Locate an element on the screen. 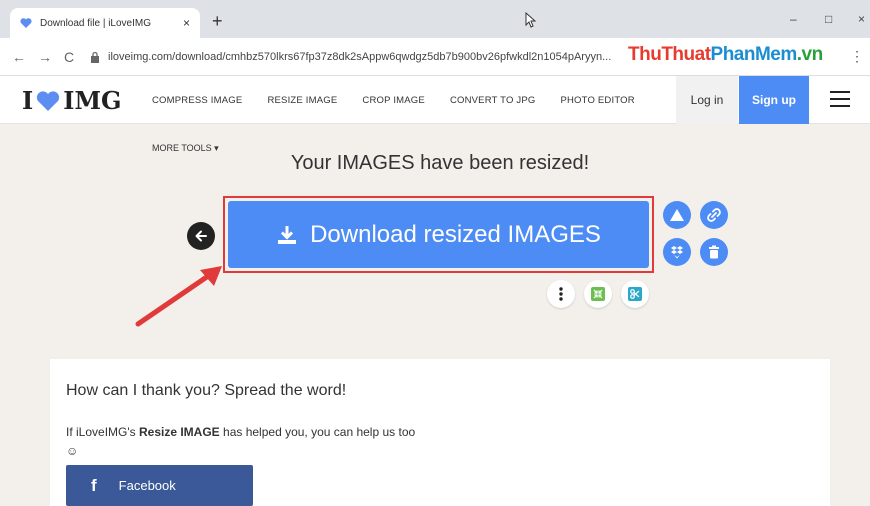 The image size is (870, 506). google-drive-button is located at coordinates (677, 215).